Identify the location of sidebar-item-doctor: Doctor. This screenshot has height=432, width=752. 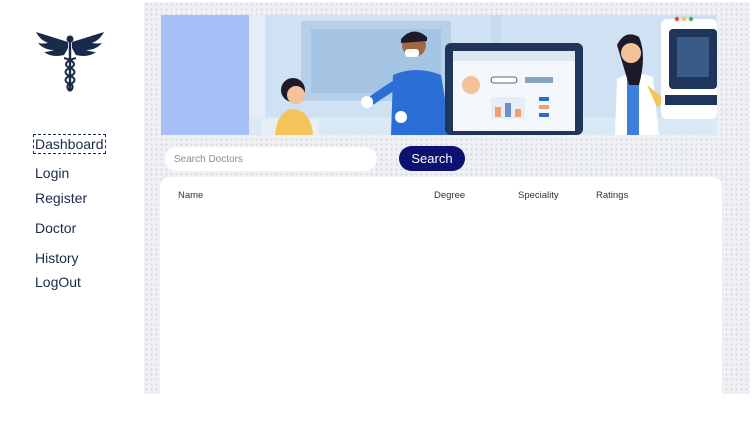
(55, 228).